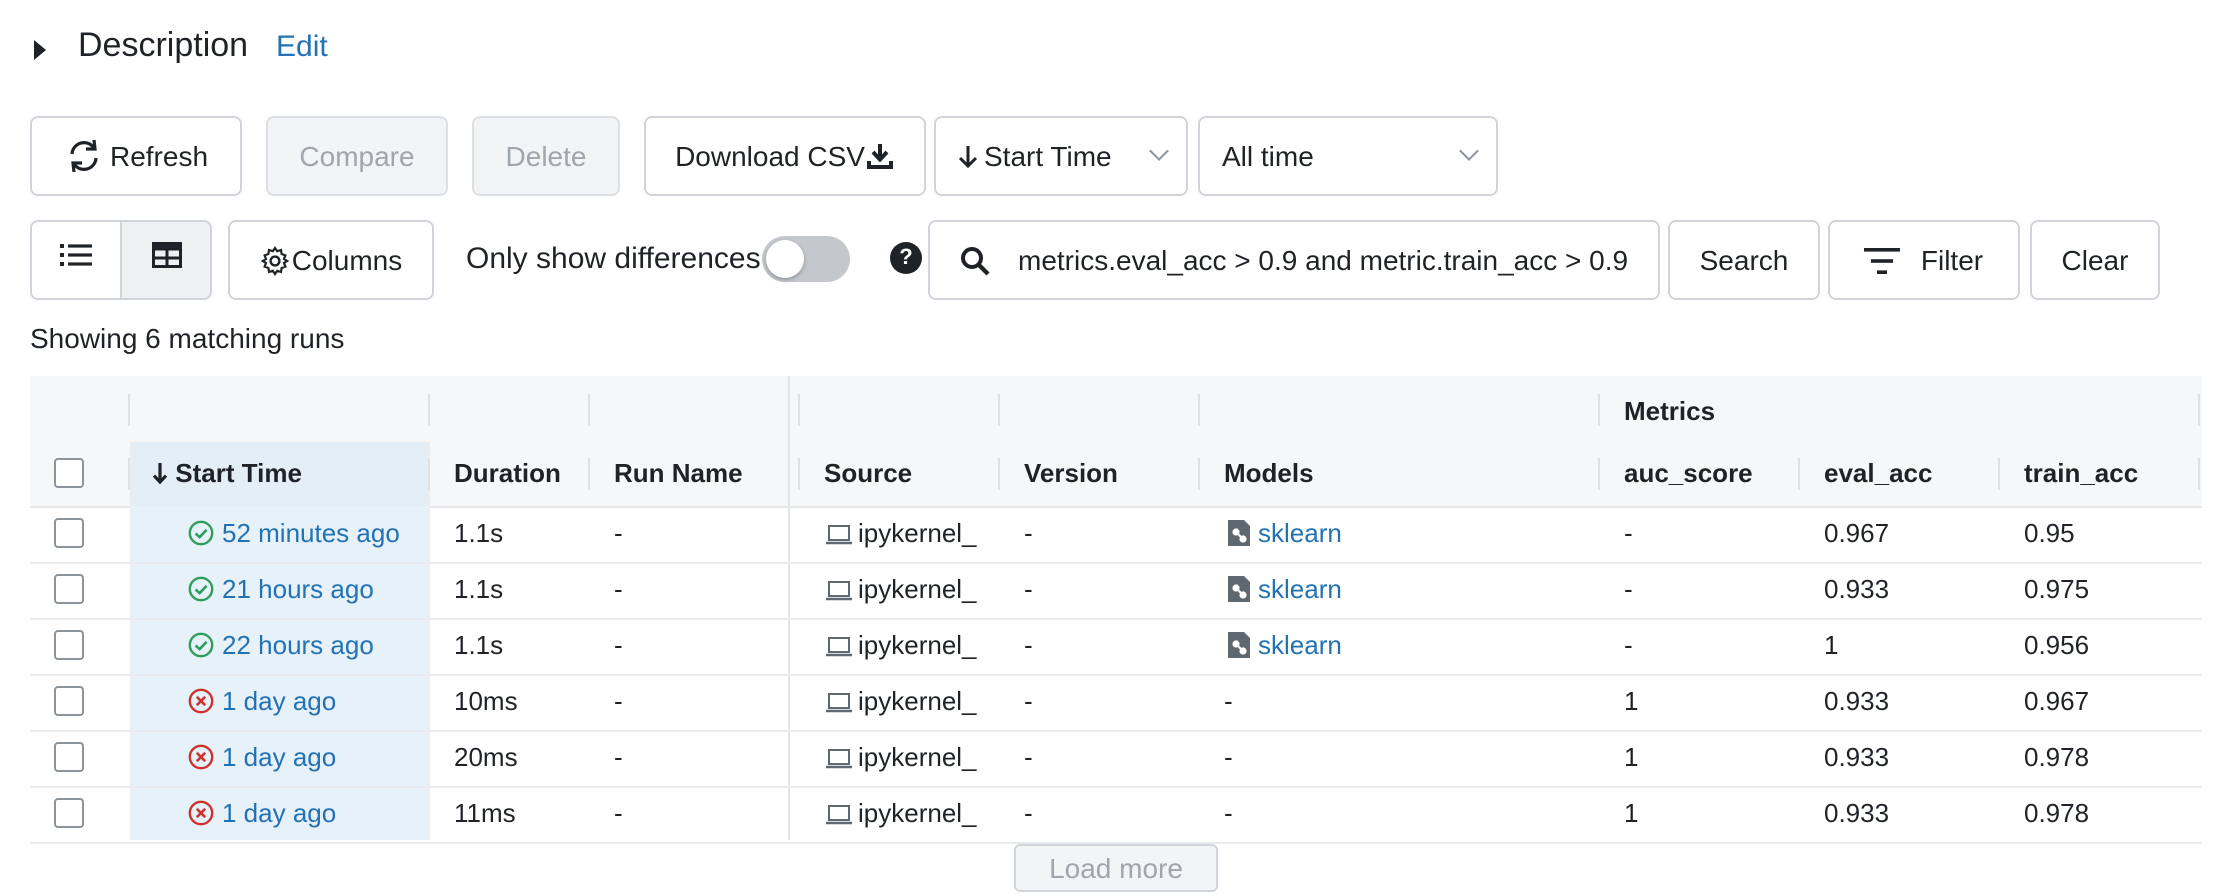 Image resolution: width=2232 pixels, height=896 pixels. Describe the element at coordinates (1338, 260) in the screenshot. I see `search-input` at that location.